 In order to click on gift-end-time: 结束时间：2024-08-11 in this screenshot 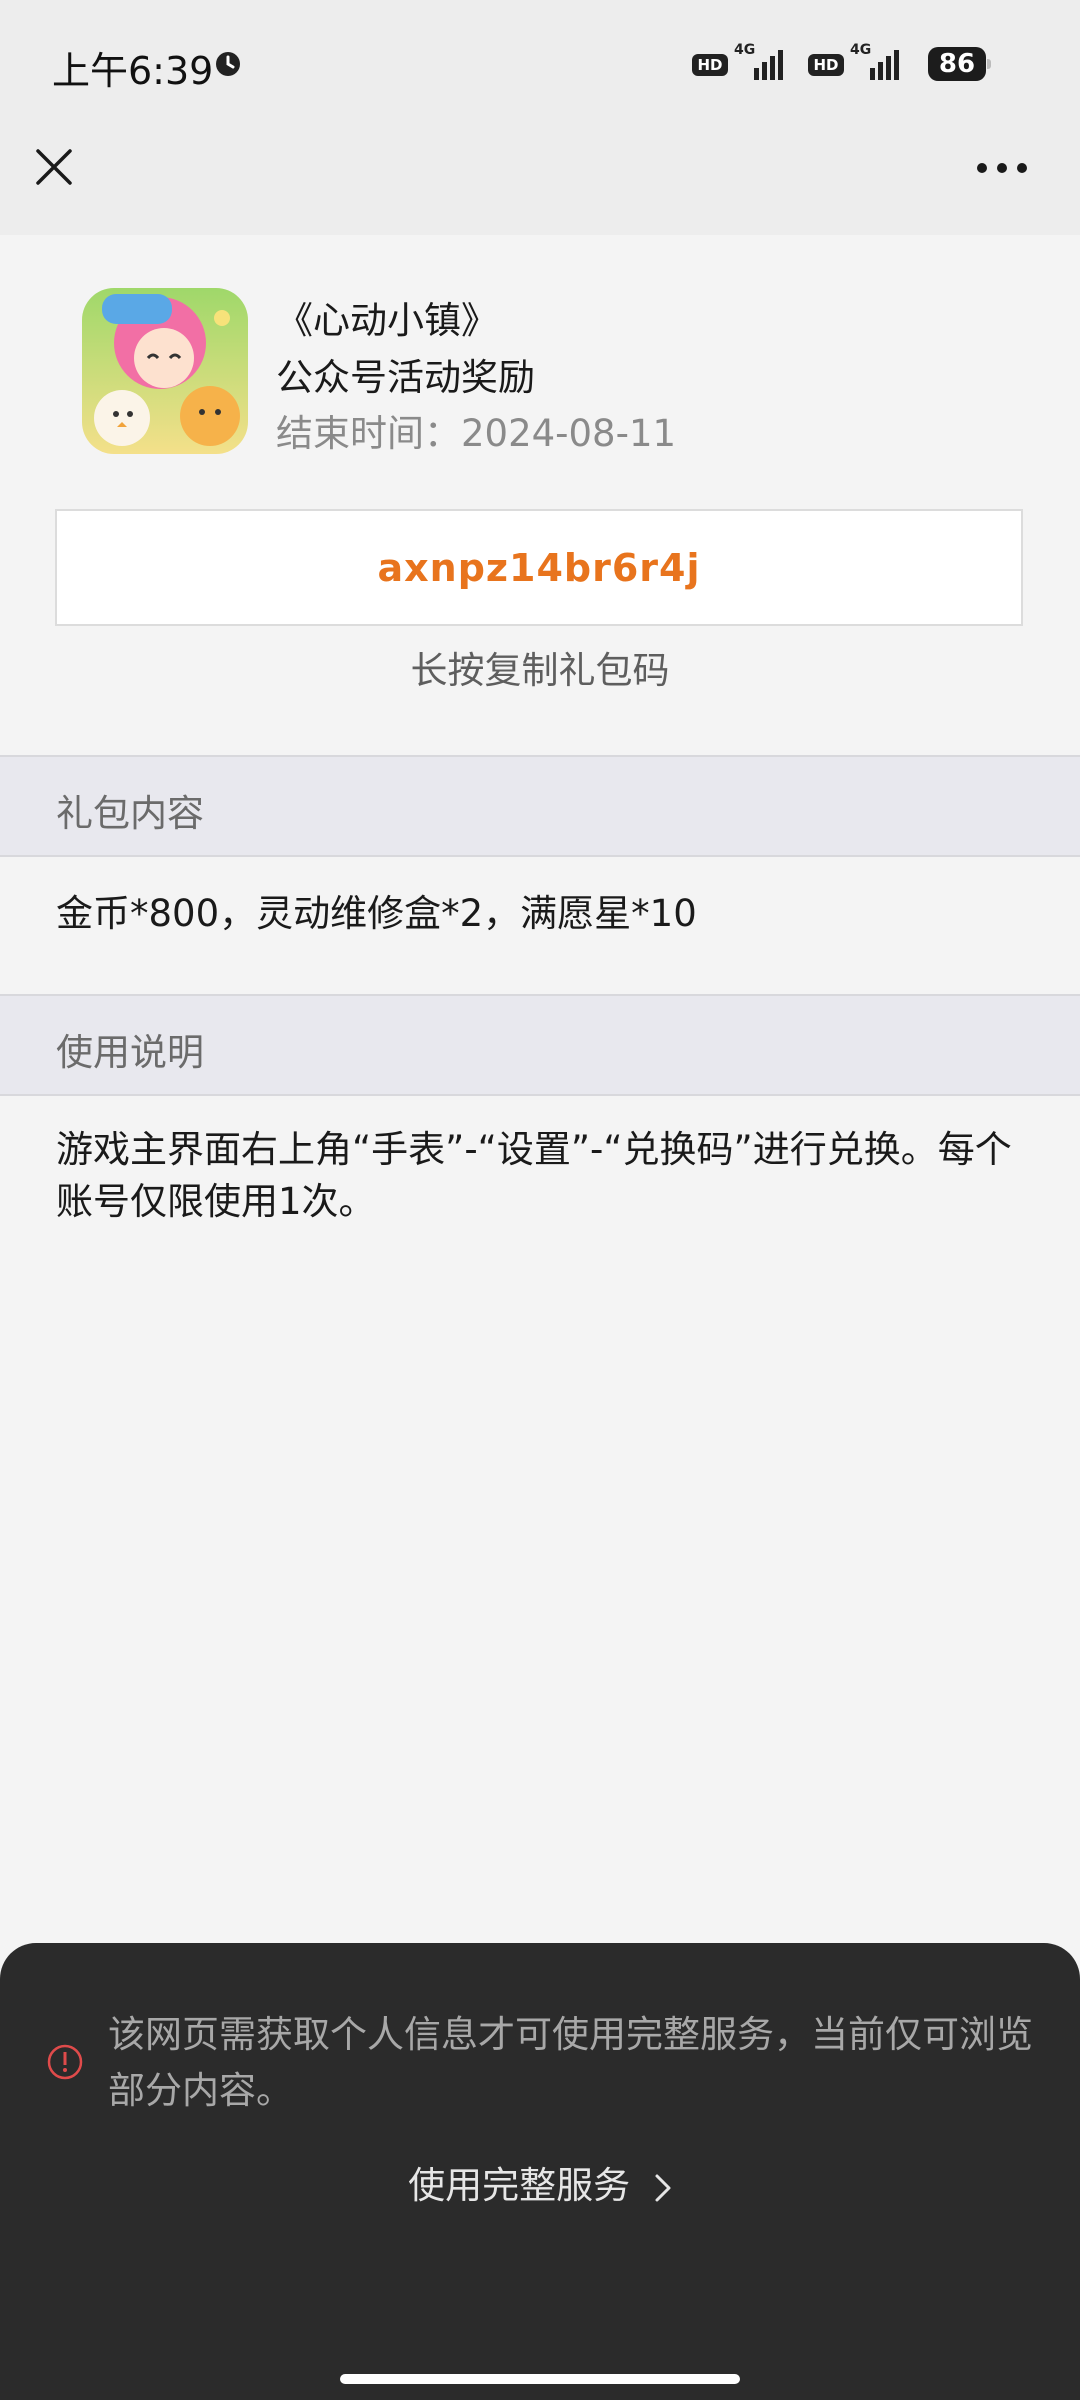, I will do `click(476, 433)`.